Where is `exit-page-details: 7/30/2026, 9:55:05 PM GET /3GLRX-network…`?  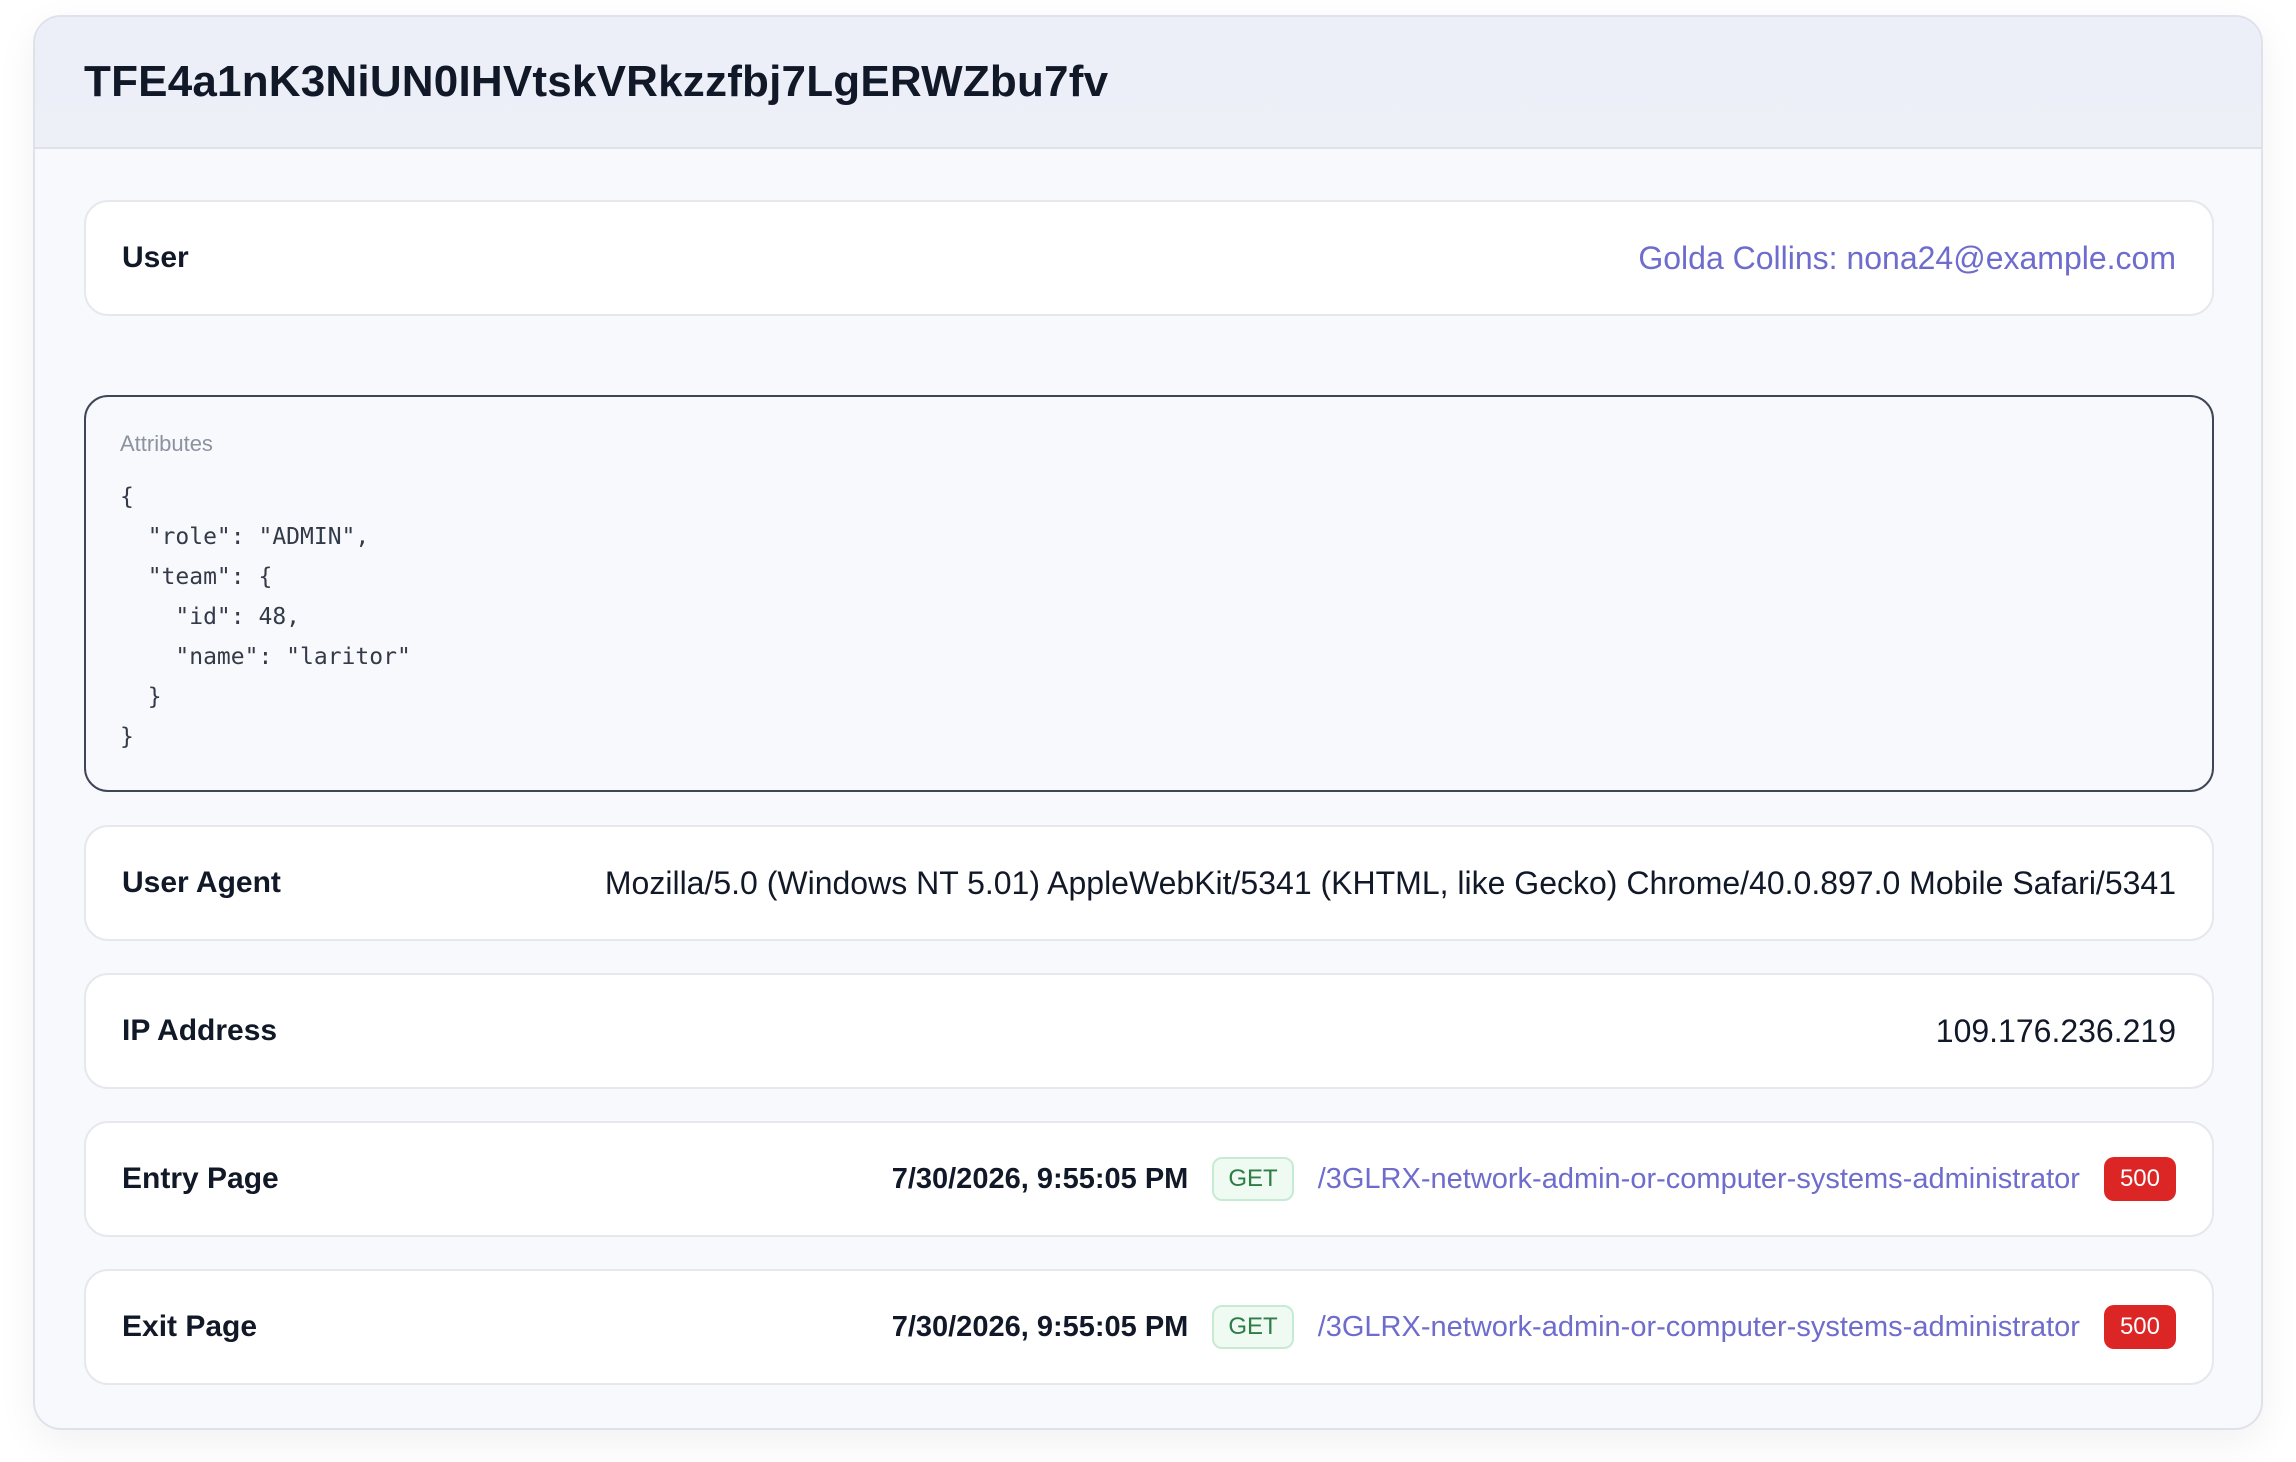
exit-page-details: 7/30/2026, 9:55:05 PM GET /3GLRX-network… is located at coordinates (1534, 1327).